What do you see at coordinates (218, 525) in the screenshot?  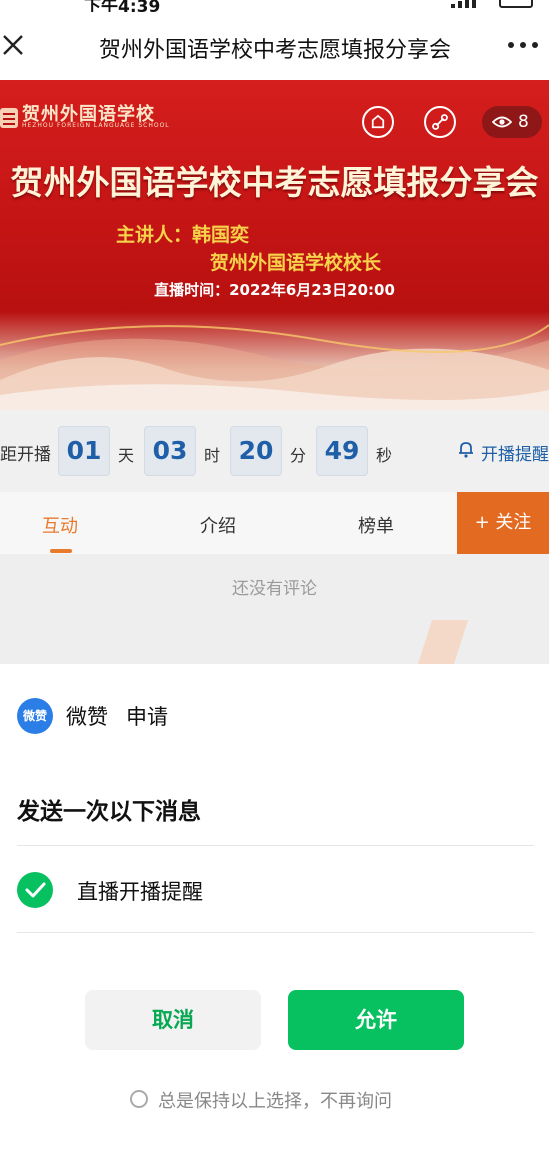 I see `tab-intro: 介绍` at bounding box center [218, 525].